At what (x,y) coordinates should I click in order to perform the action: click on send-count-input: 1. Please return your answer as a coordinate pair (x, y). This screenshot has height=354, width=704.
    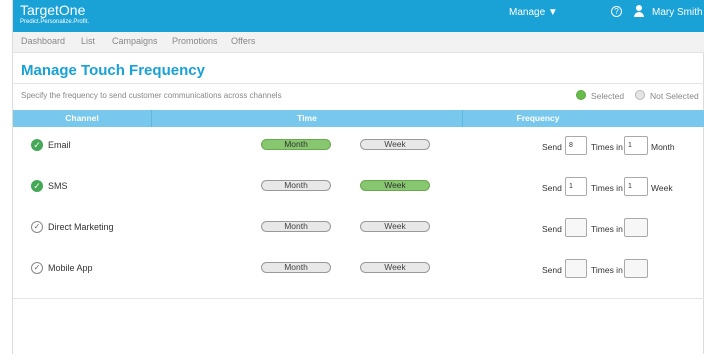
    Looking at the image, I should click on (576, 186).